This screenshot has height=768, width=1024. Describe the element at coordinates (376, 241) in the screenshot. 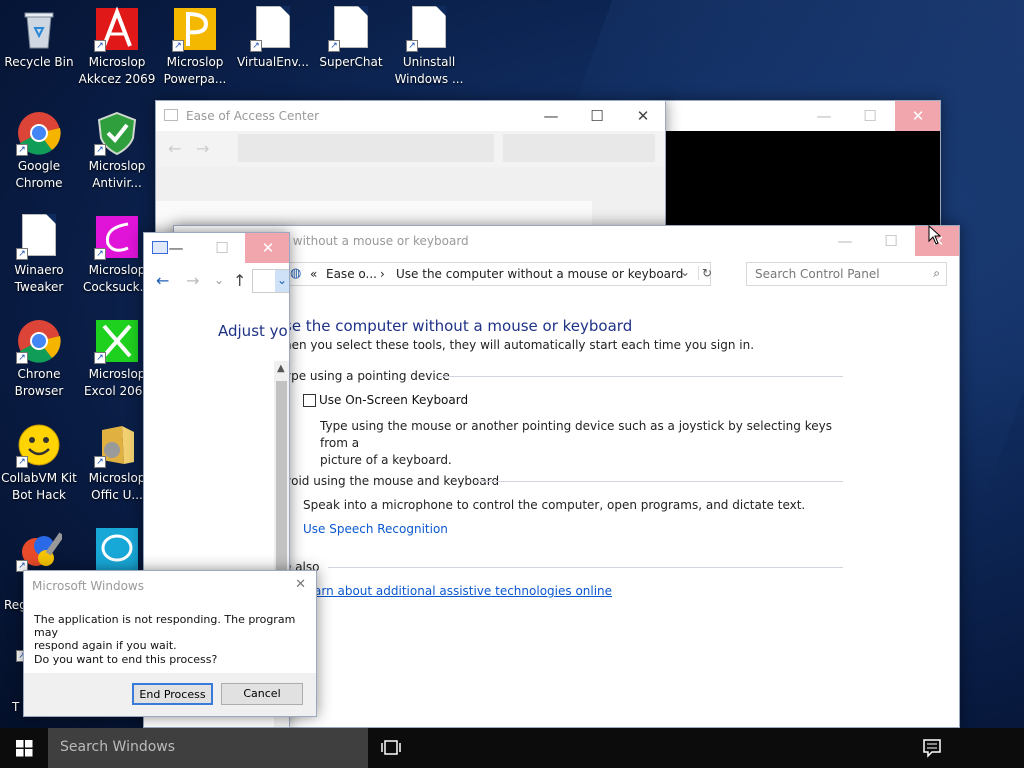

I see `window-title: r without a mouse or keyboard` at that location.